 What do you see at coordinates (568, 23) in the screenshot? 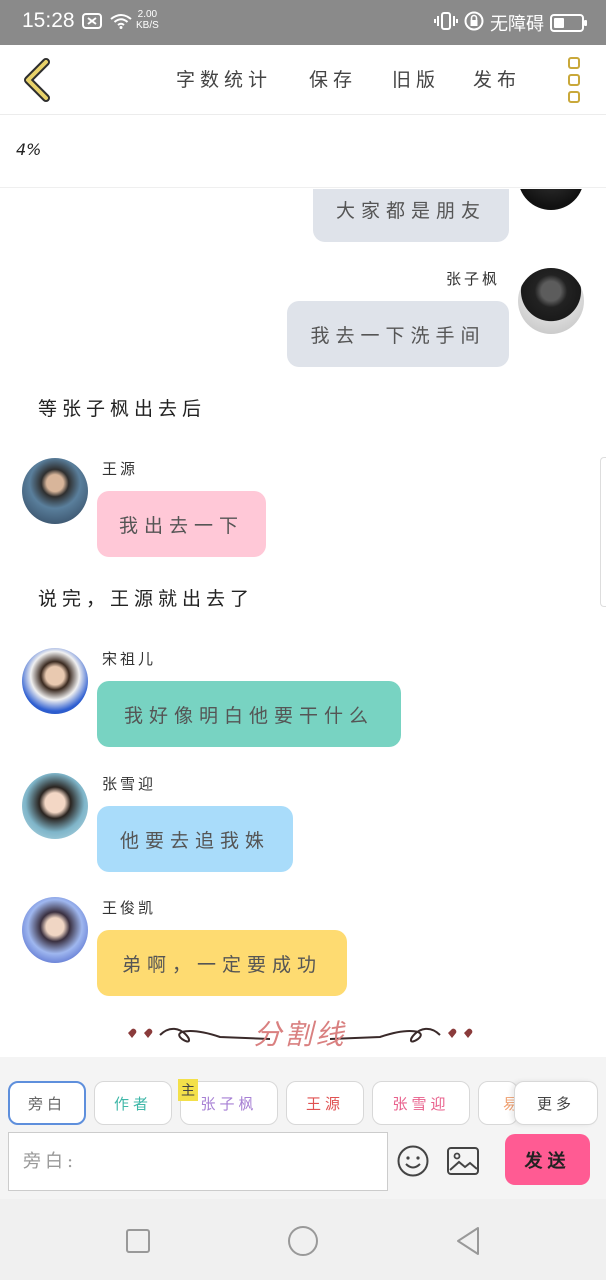
I see `battery-icon` at bounding box center [568, 23].